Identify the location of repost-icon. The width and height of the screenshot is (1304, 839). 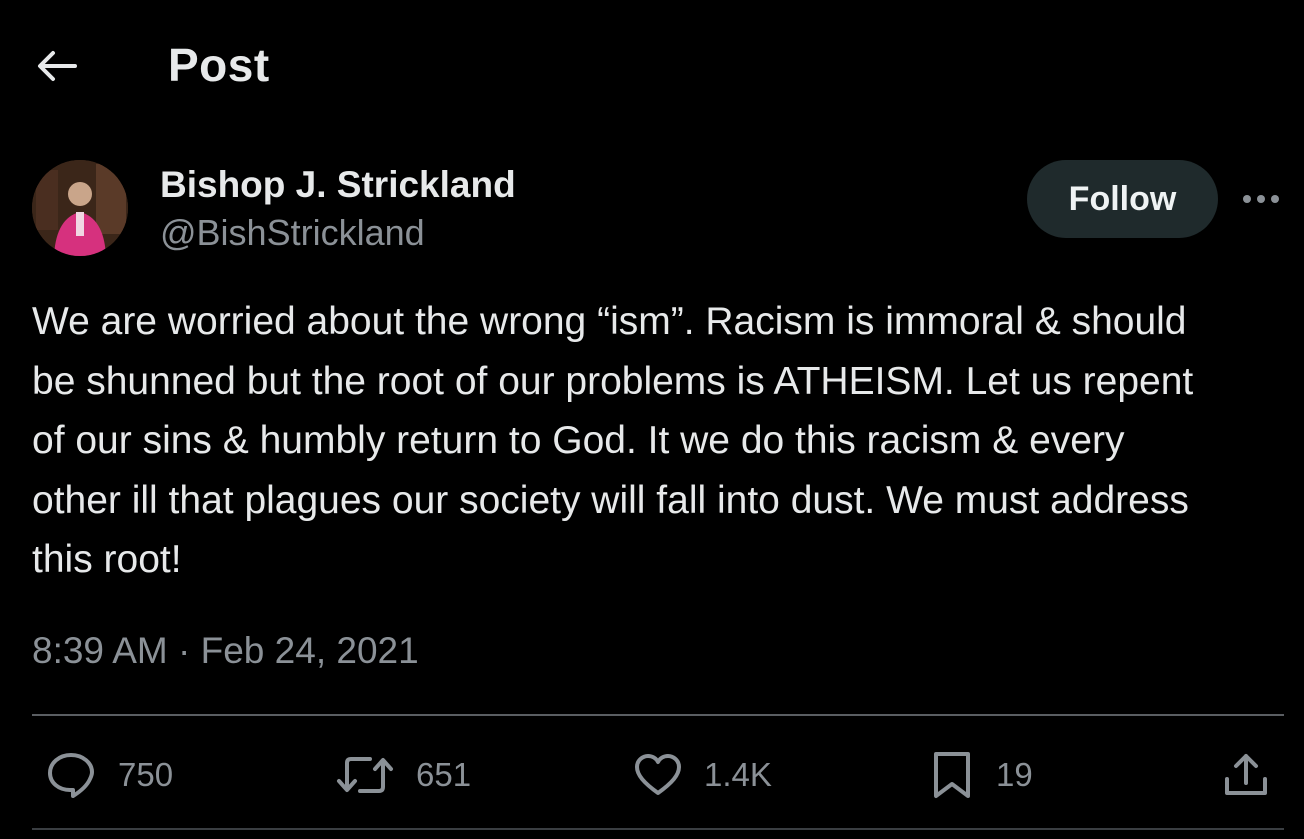
(365, 775).